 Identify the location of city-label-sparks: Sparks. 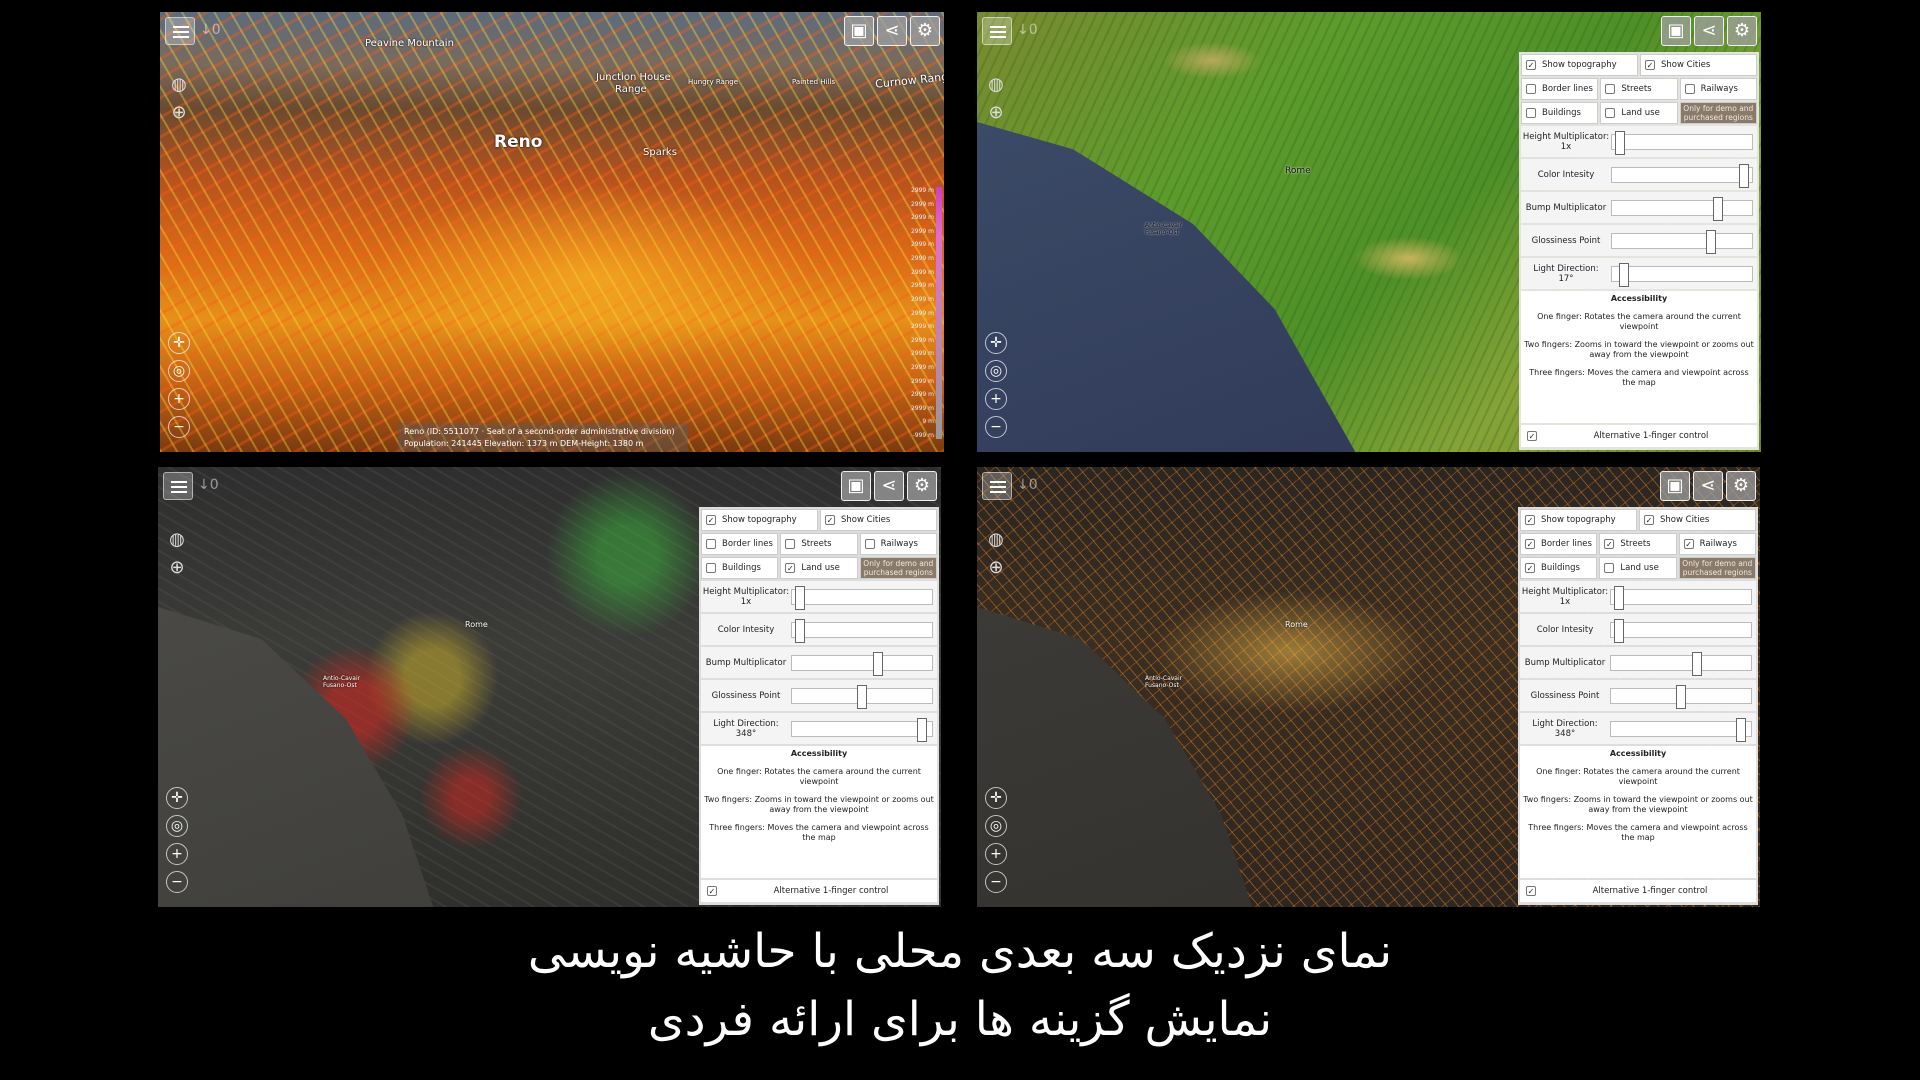
(660, 152).